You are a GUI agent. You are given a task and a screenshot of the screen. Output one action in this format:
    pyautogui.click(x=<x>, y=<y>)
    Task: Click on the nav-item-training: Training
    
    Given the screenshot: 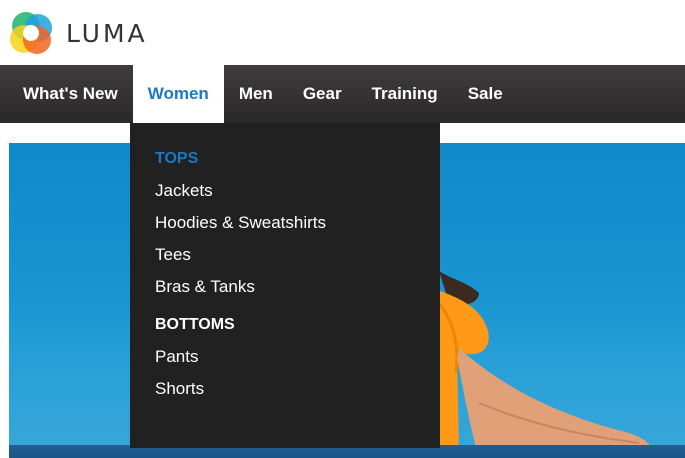 What is the action you would take?
    pyautogui.click(x=405, y=94)
    